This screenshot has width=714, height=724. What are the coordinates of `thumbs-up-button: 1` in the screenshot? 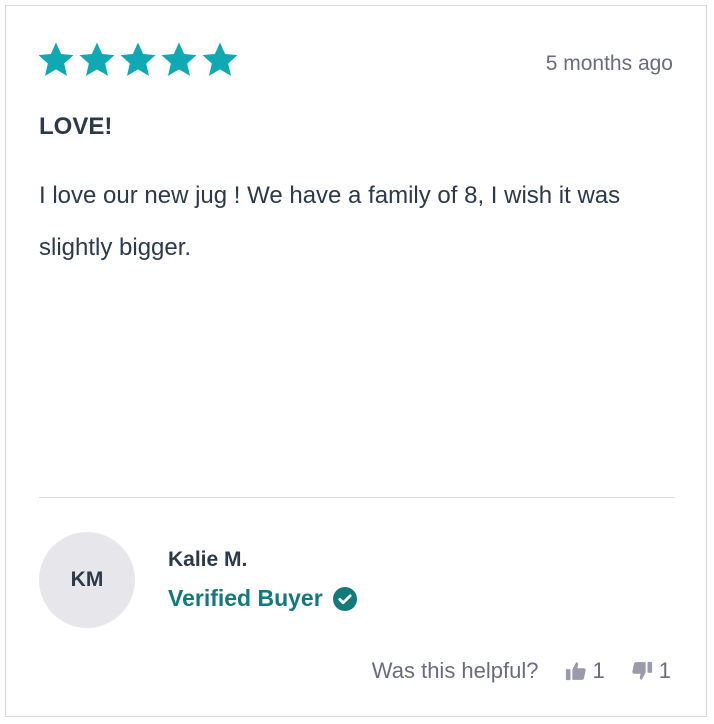 It's located at (585, 671).